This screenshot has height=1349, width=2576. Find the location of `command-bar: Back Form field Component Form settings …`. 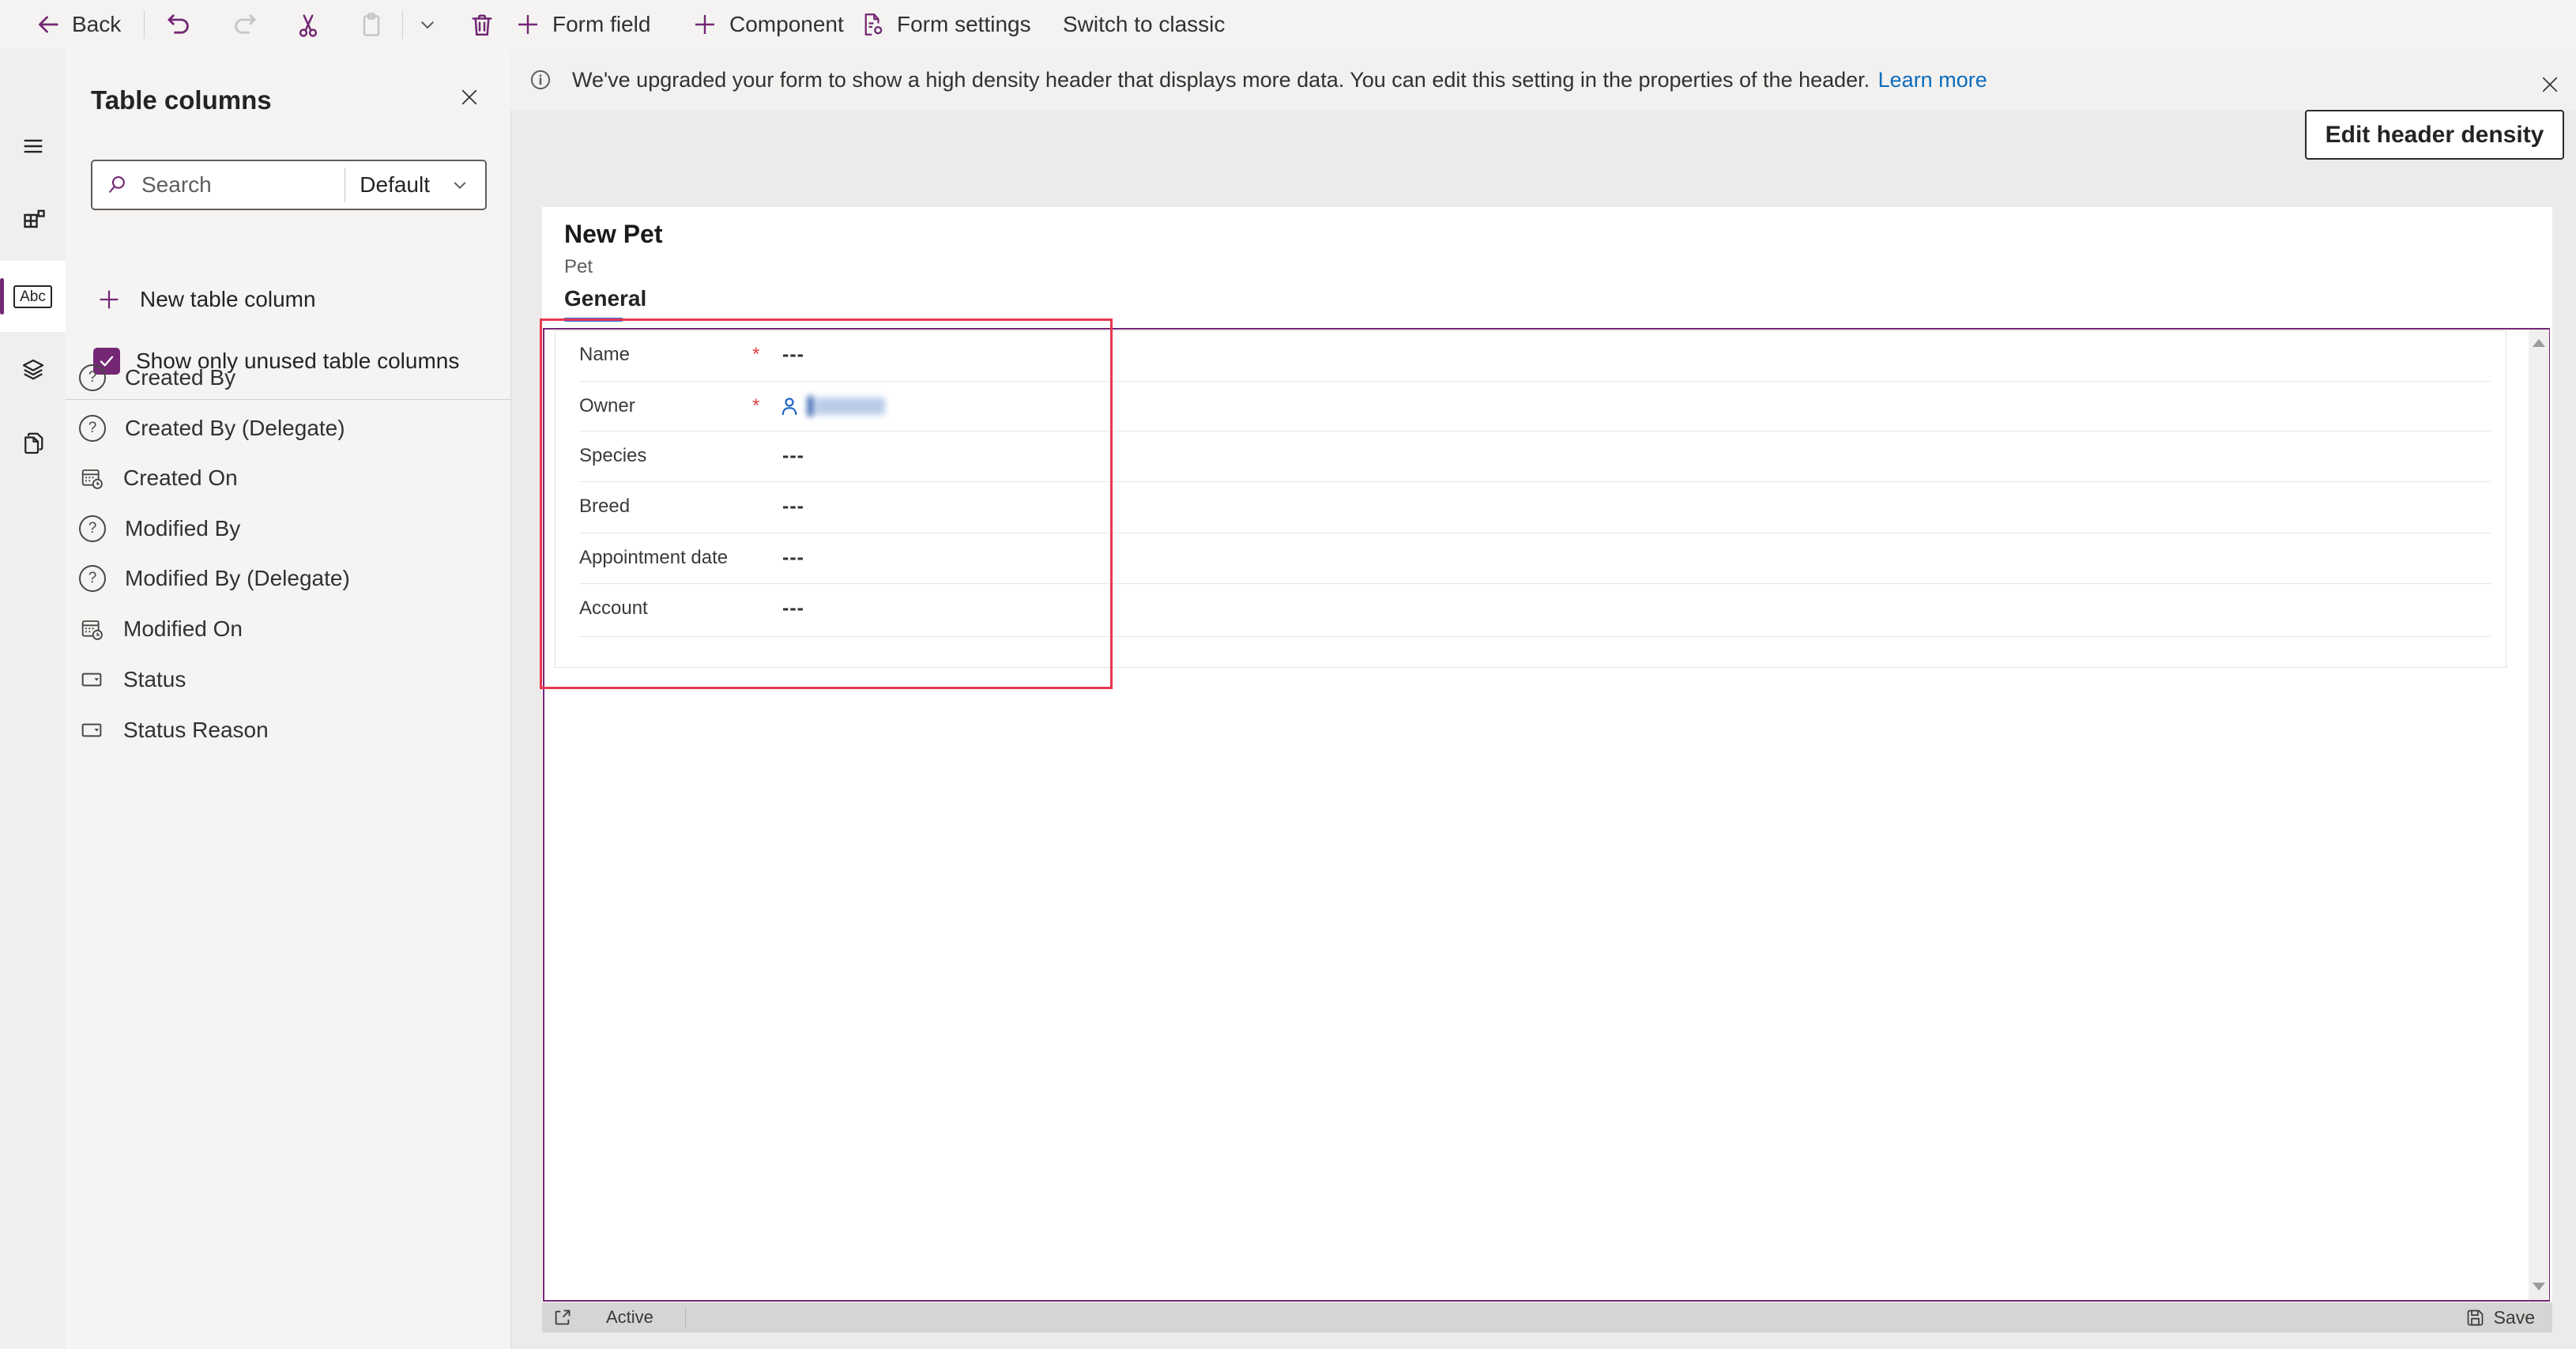

command-bar: Back Form field Component Form settings … is located at coordinates (1288, 25).